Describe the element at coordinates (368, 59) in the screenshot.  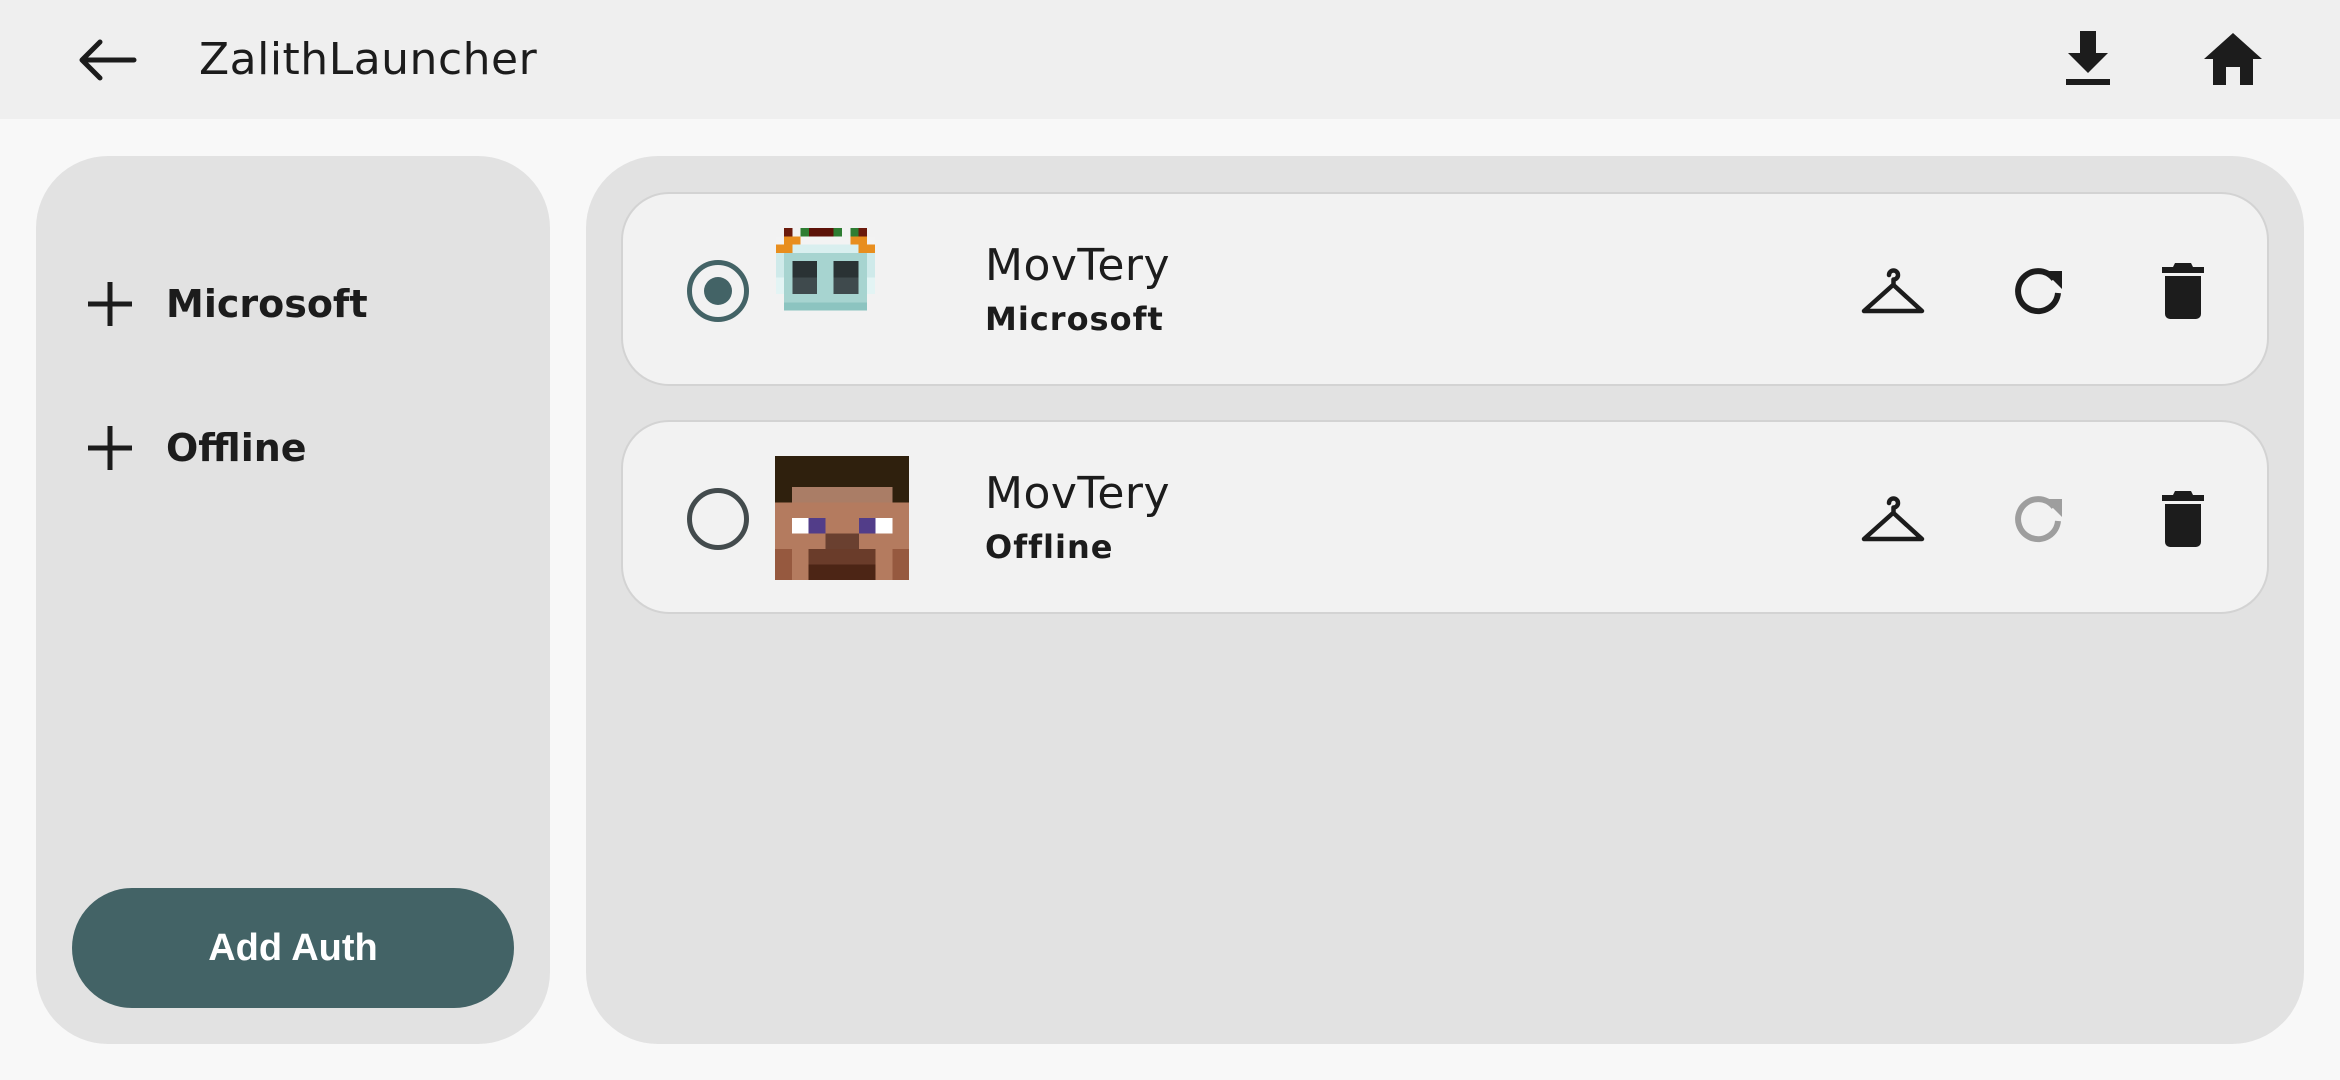
I see `app-title: ZalithLauncher` at that location.